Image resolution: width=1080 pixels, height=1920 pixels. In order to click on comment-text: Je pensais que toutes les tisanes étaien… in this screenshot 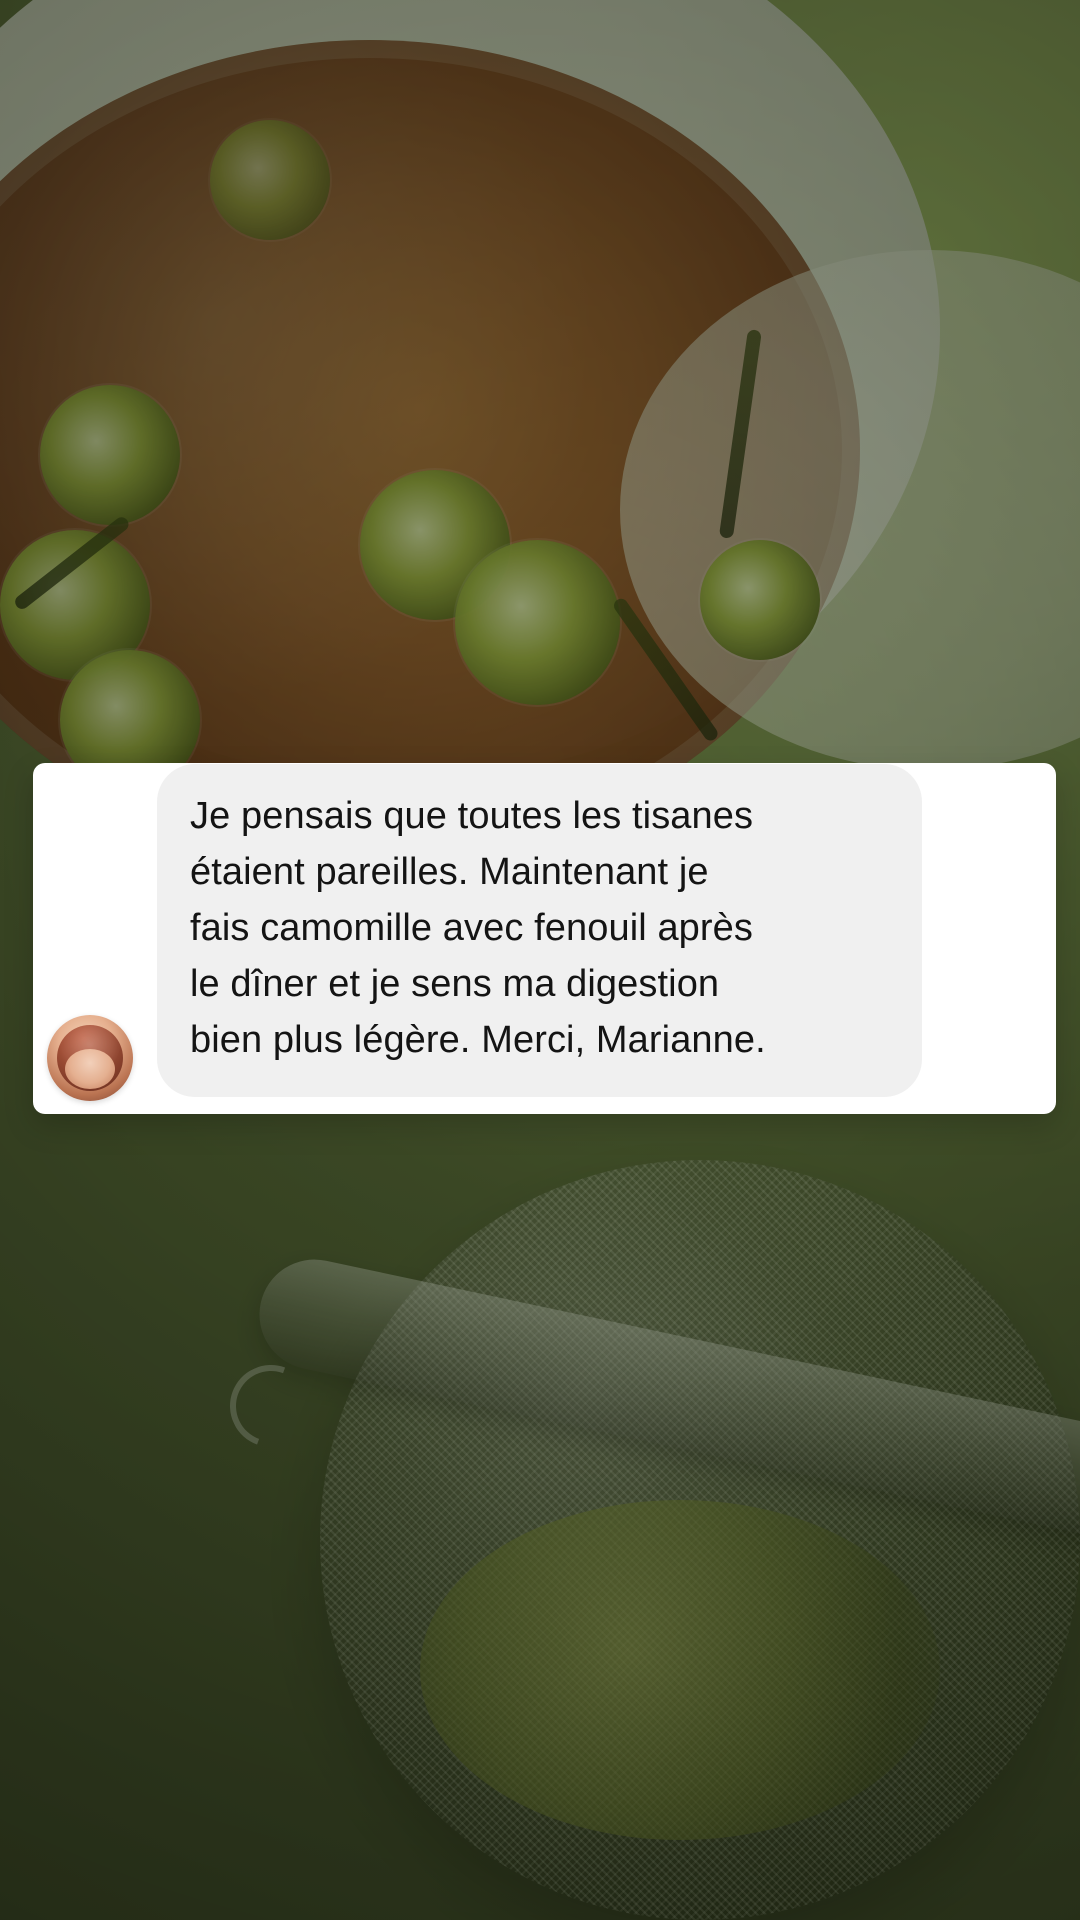, I will do `click(478, 928)`.